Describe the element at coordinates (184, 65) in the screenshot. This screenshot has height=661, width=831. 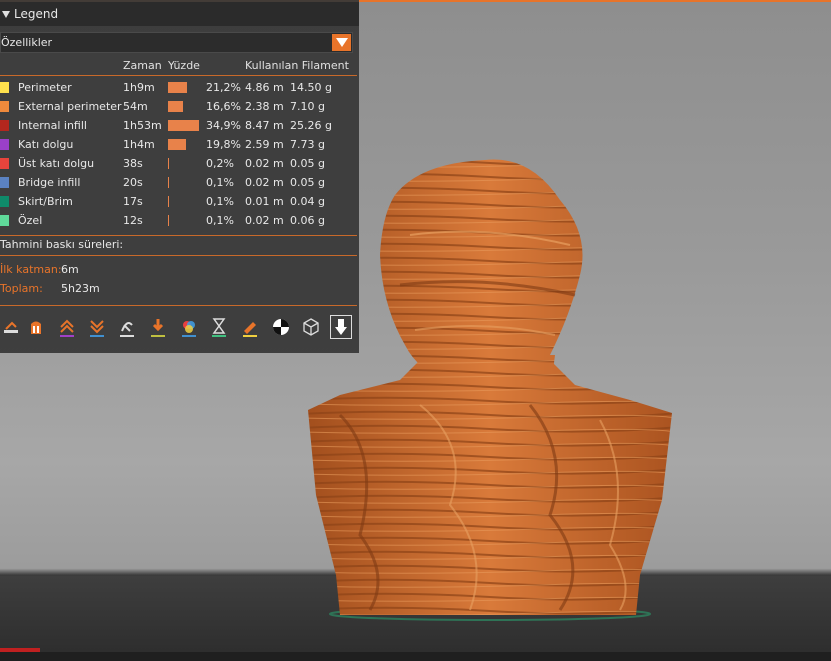
I see `column-header-percent: Yüzde` at that location.